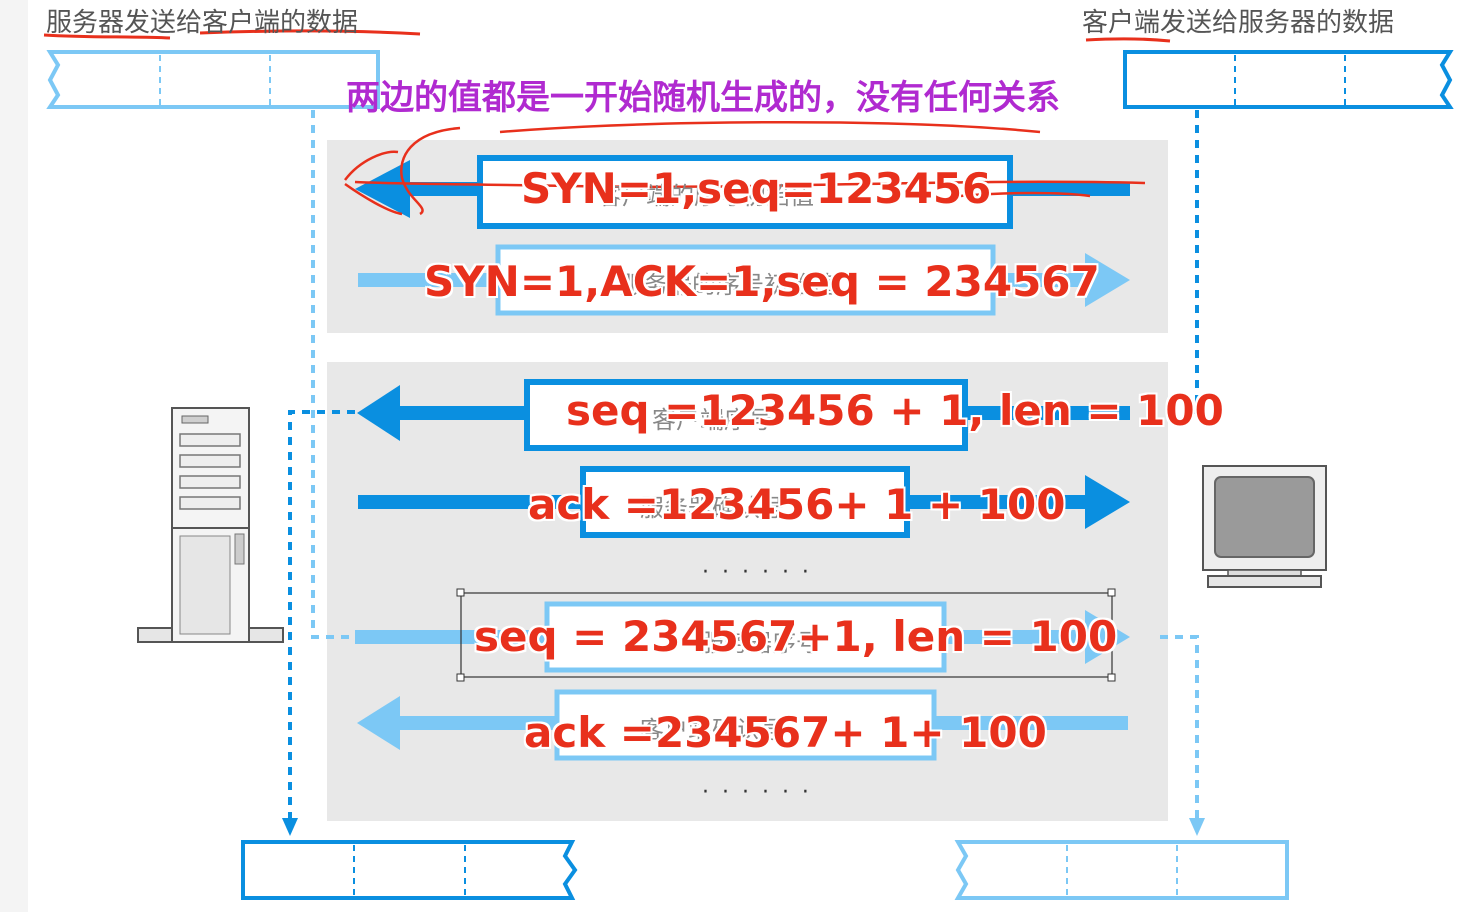 The image size is (1473, 912). I want to click on underline-client-label, so click(1128, 40).